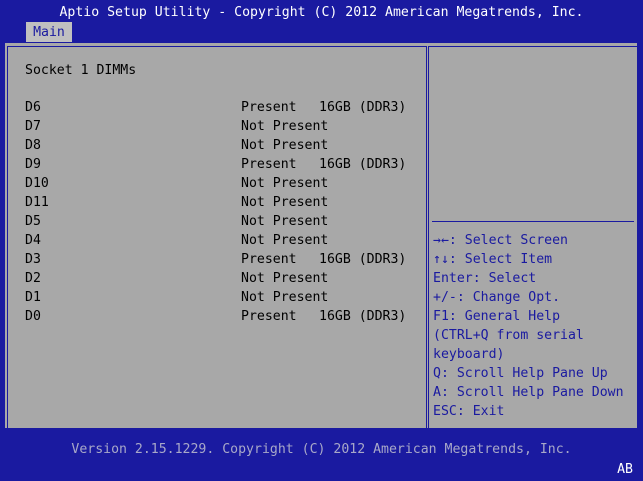 Image resolution: width=643 pixels, height=481 pixels. What do you see at coordinates (33, 164) in the screenshot?
I see `dimm-slot-label: D9` at bounding box center [33, 164].